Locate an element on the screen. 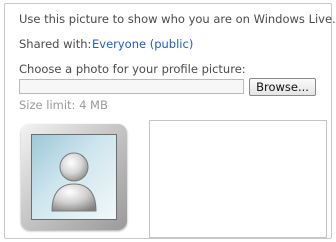  file-path-input is located at coordinates (131, 86).